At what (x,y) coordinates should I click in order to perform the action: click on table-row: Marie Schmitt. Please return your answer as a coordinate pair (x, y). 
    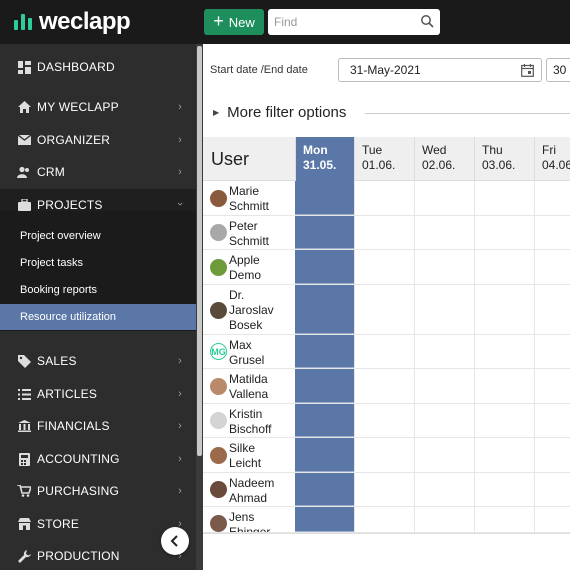
    Looking at the image, I should click on (386, 198).